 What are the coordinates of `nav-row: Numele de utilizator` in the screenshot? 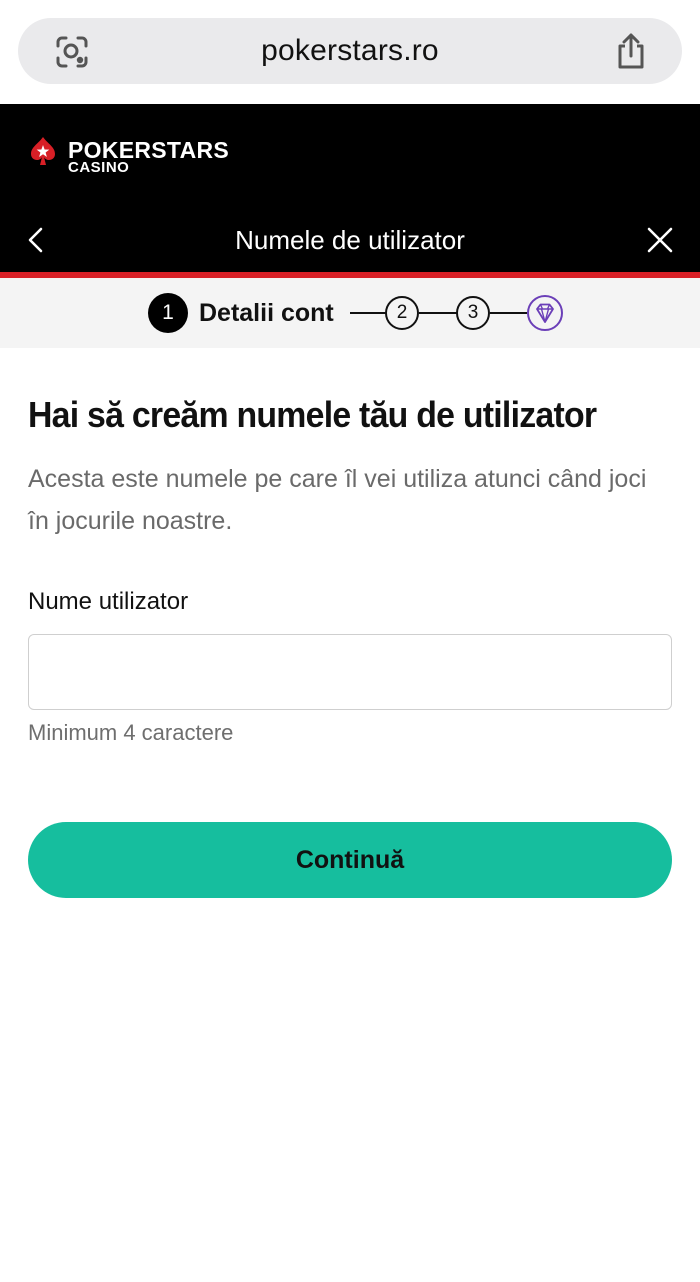 It's located at (350, 240).